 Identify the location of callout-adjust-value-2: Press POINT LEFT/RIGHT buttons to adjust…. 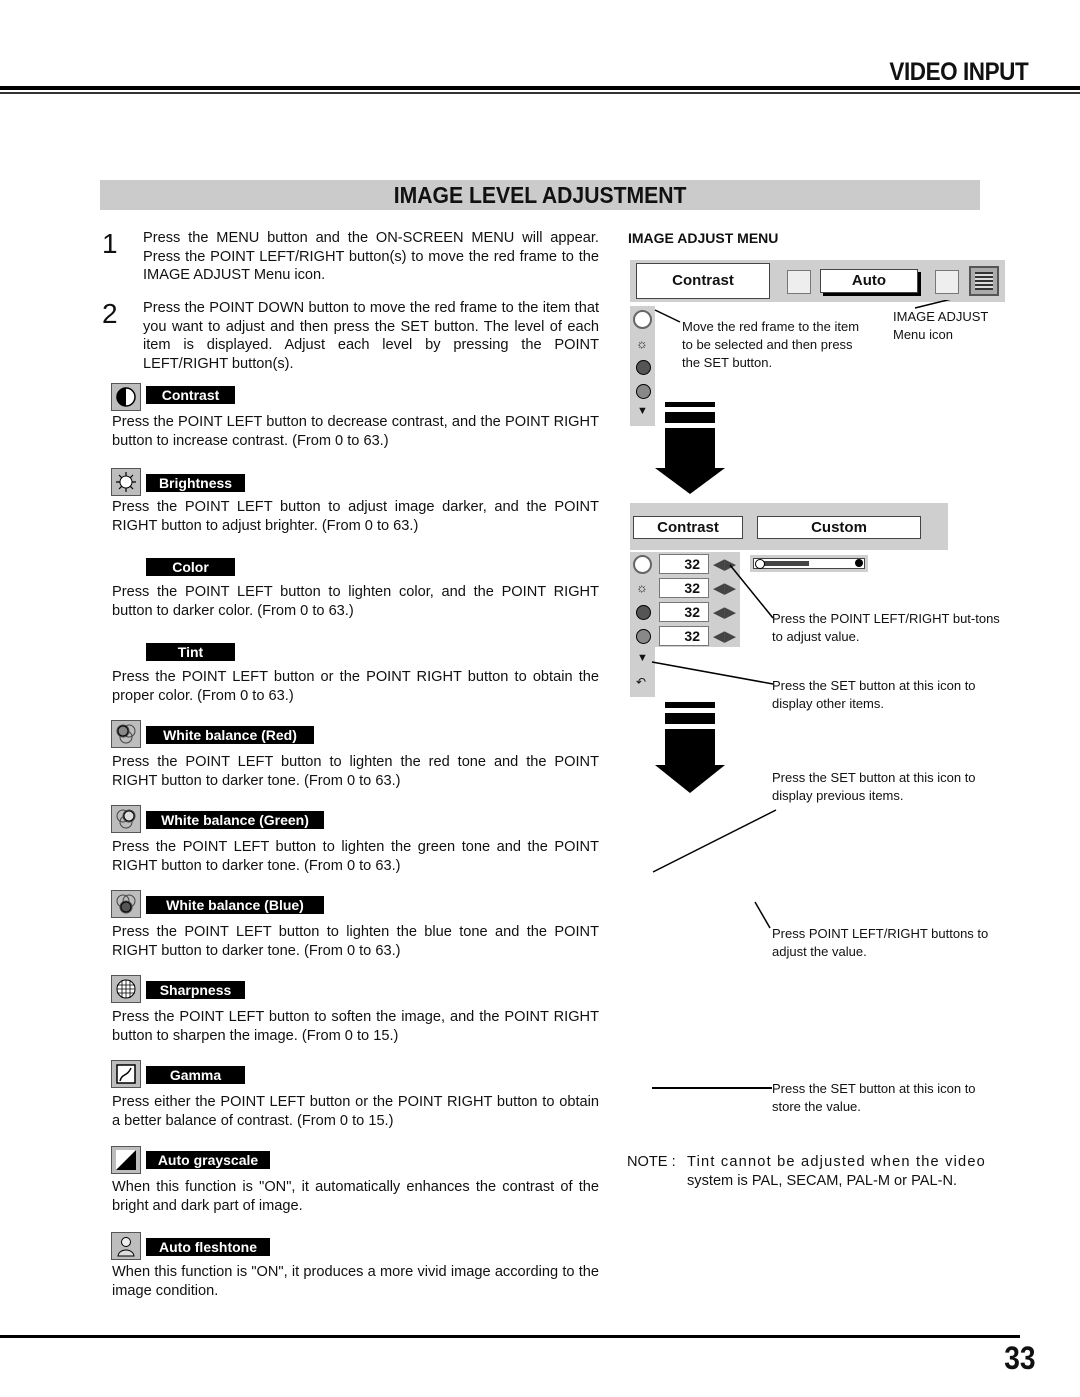
(880, 942).